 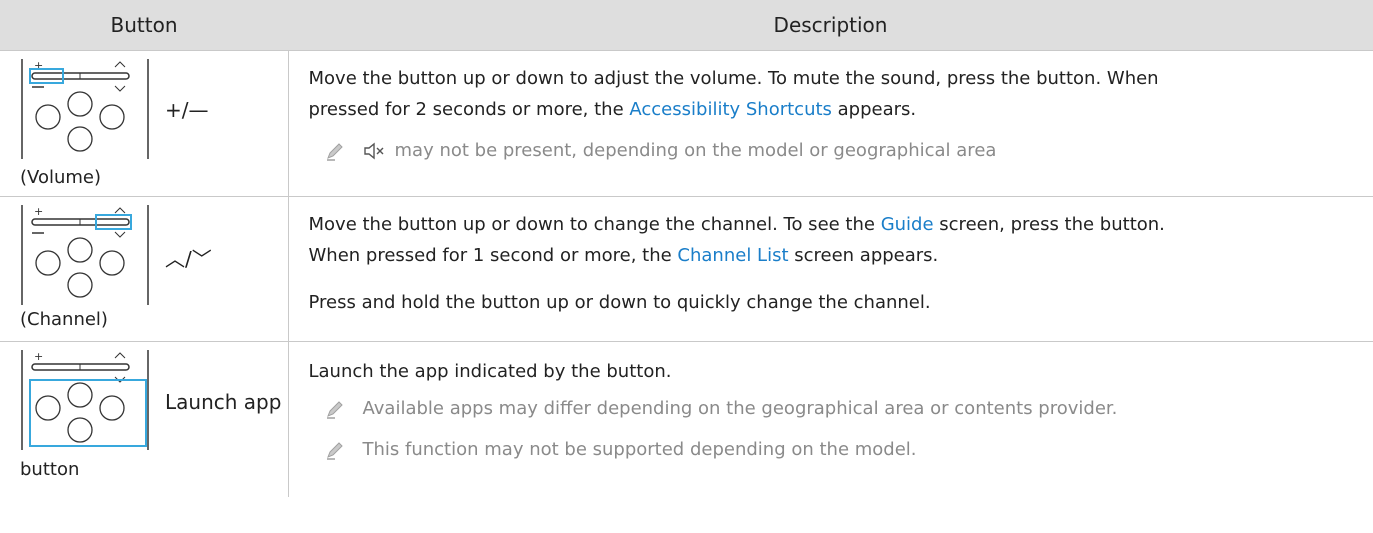 What do you see at coordinates (373, 150) in the screenshot?
I see `mute-icon` at bounding box center [373, 150].